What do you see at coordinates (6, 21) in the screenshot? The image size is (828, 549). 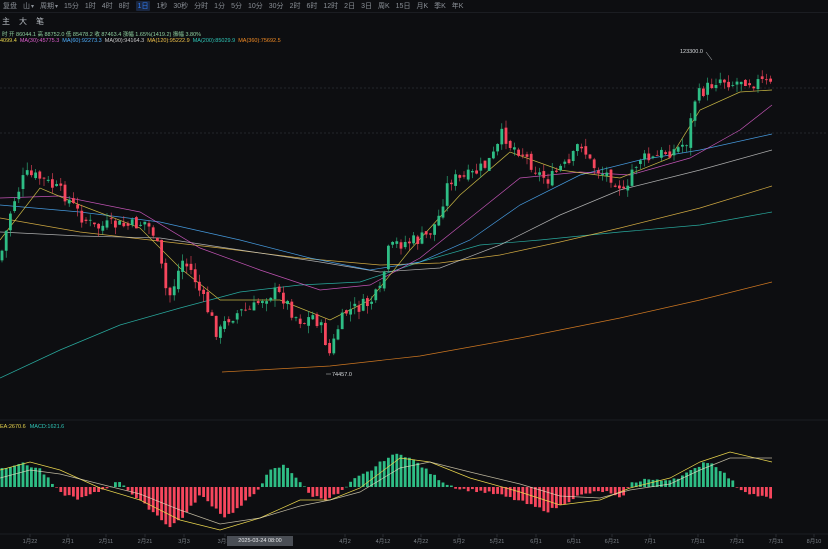 I see `indicator-icon: 主` at bounding box center [6, 21].